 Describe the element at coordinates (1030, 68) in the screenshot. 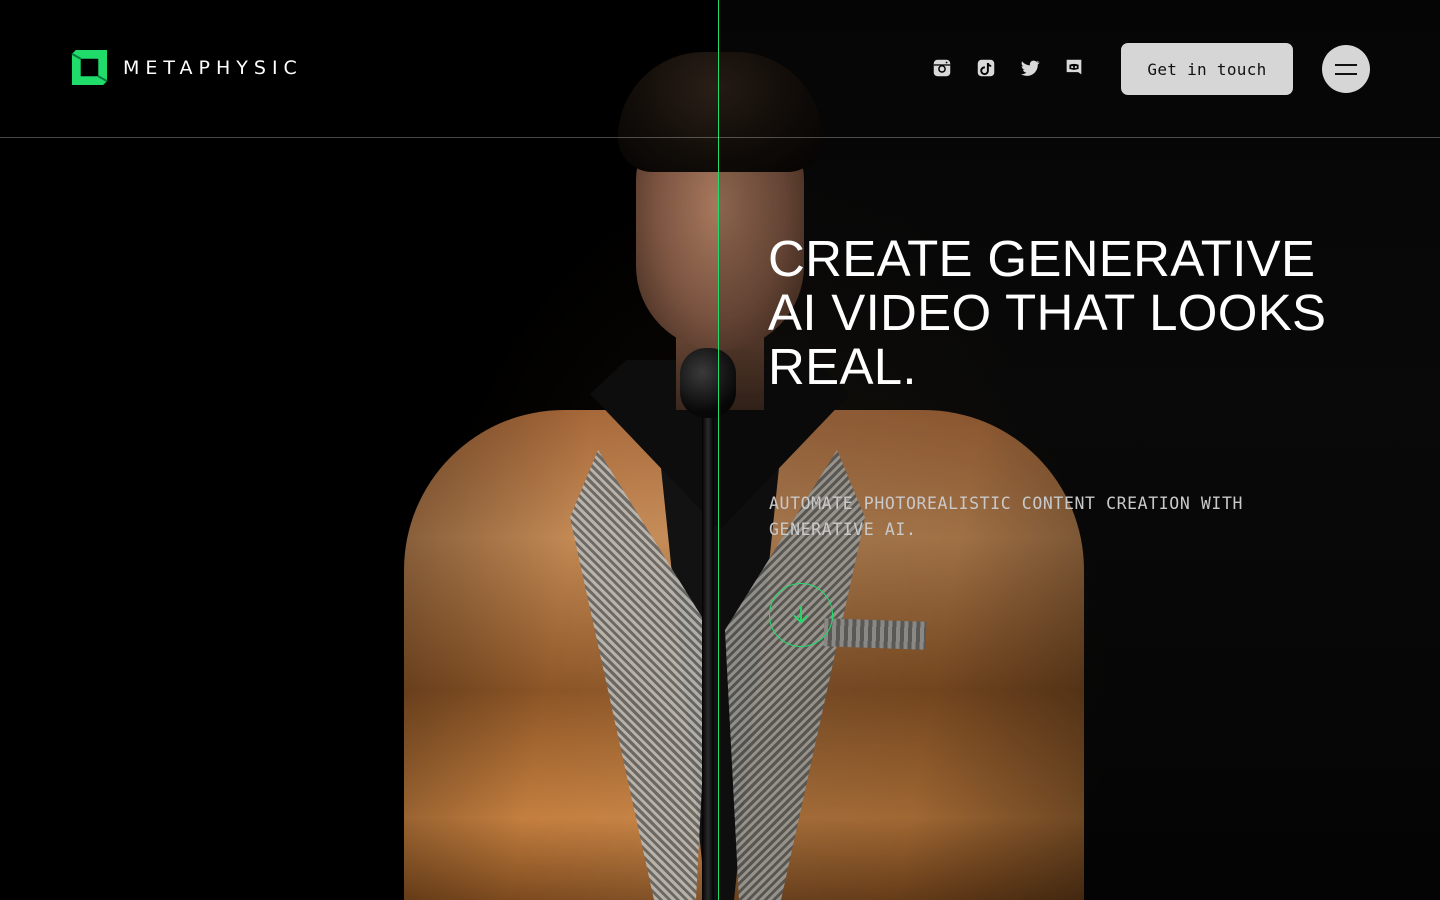

I see `twitter-icon` at that location.